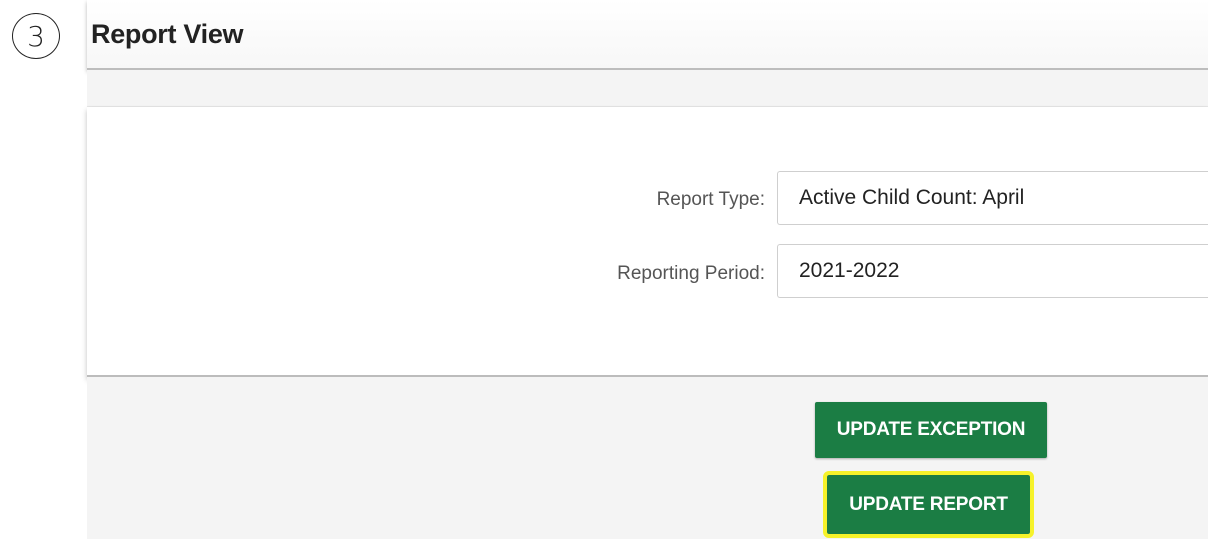 This screenshot has height=539, width=1208. I want to click on reporting-period-select: 2021-2022, so click(992, 271).